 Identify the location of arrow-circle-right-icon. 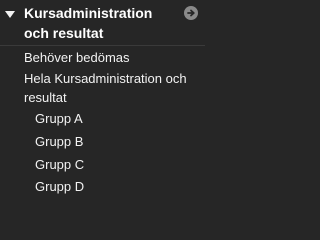
(191, 13).